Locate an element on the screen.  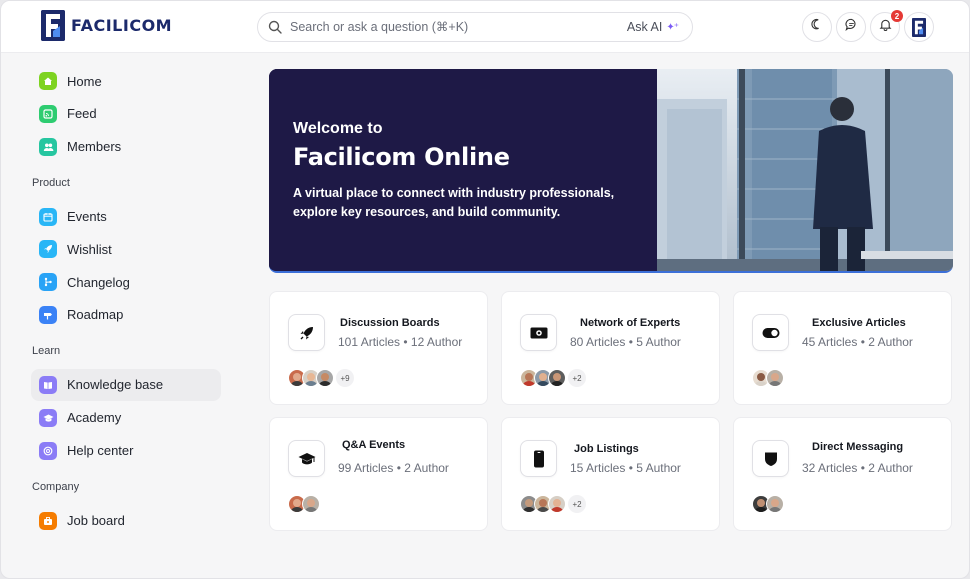
card-direct-messaging: Direct Messaging 32 Articles • 2 Author is located at coordinates (842, 474).